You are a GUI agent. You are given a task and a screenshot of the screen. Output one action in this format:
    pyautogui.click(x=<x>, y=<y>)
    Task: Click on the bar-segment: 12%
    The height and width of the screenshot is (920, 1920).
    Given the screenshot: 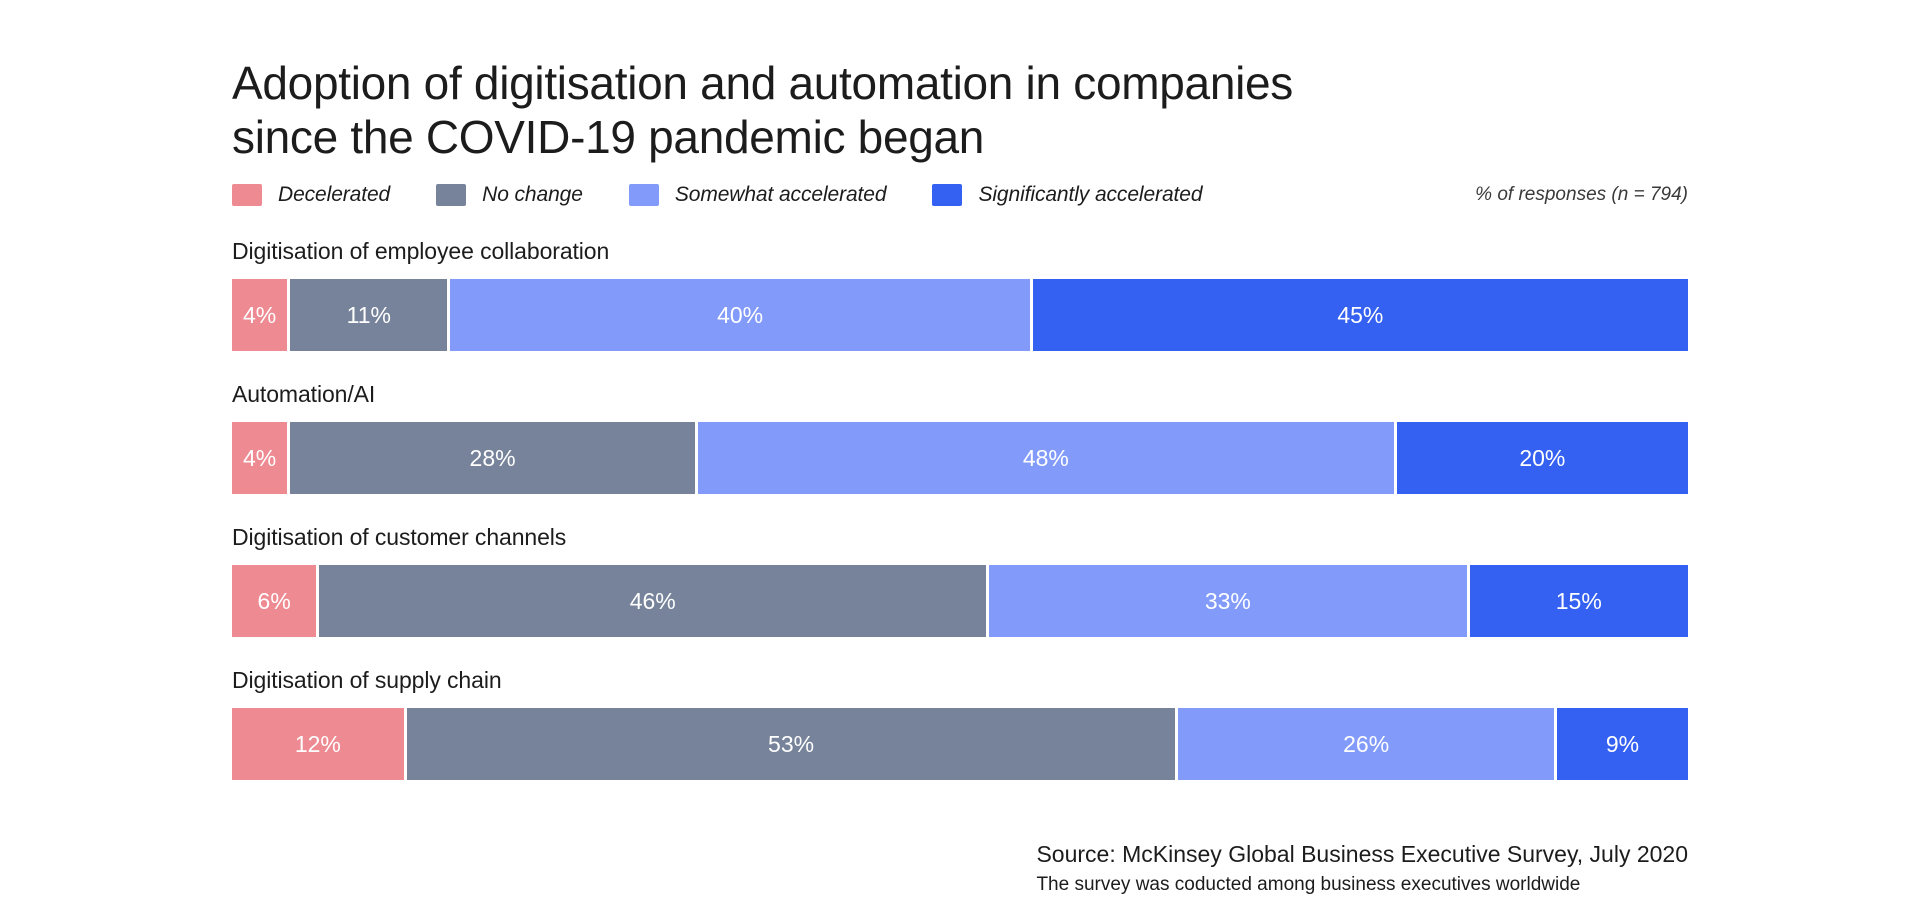 What is the action you would take?
    pyautogui.click(x=319, y=744)
    